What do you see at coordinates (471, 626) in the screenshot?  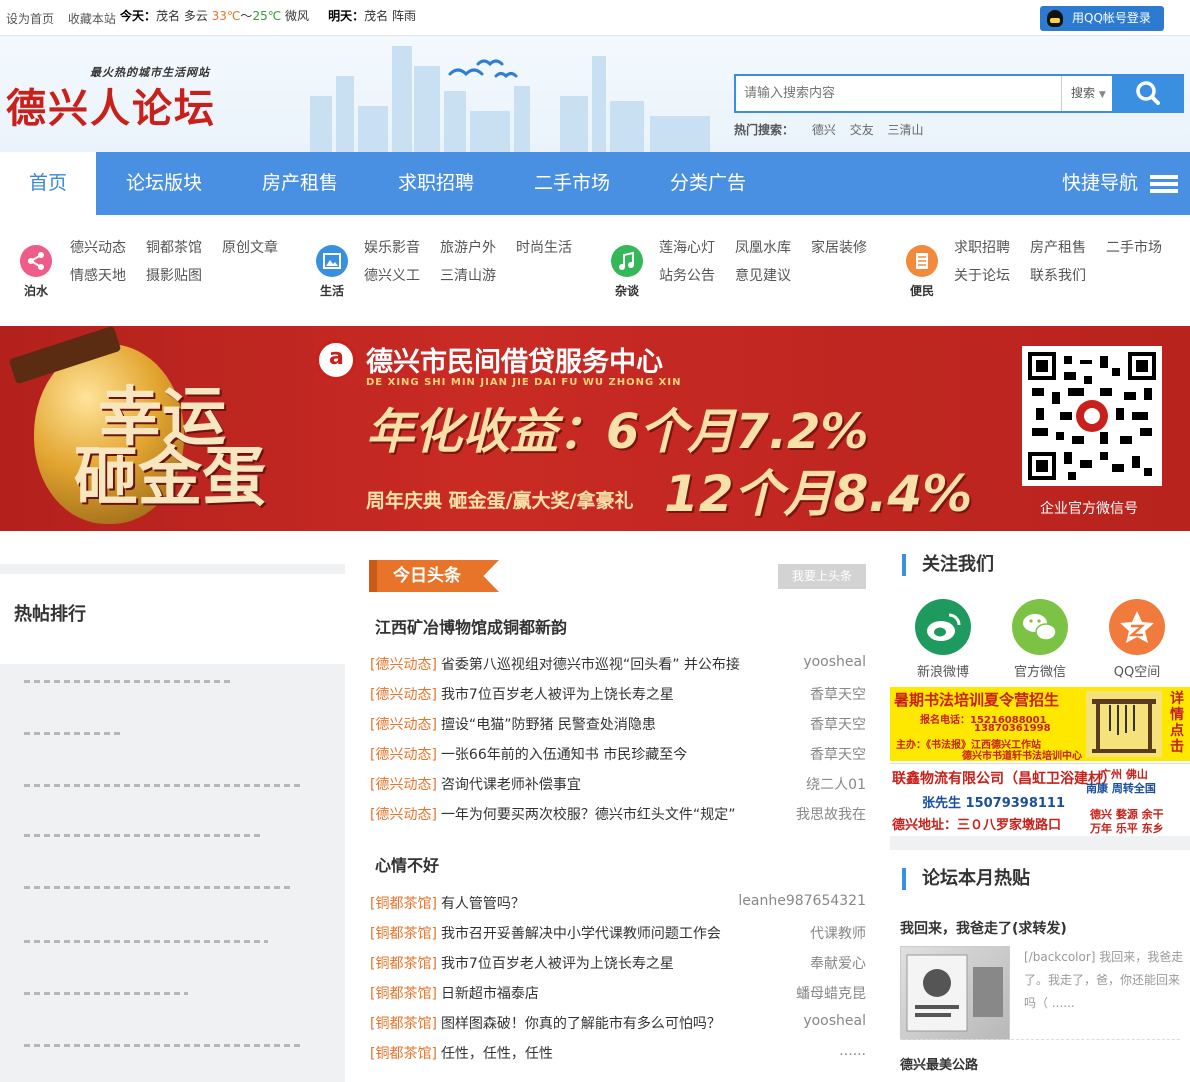 I see `headline-section-title: 江西矿冶博物馆成铜都新韵` at bounding box center [471, 626].